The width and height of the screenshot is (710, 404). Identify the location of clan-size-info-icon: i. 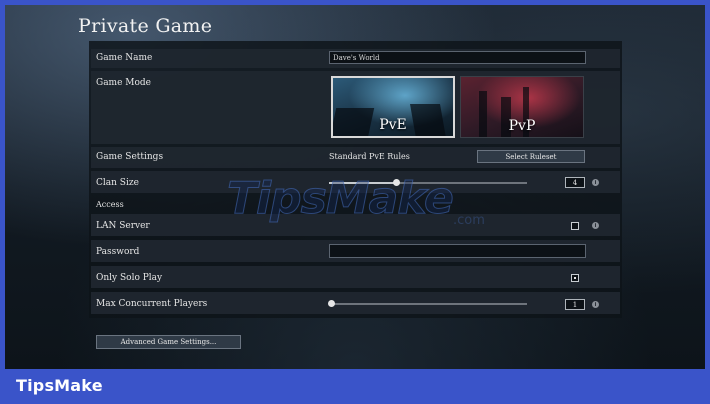
(595, 182).